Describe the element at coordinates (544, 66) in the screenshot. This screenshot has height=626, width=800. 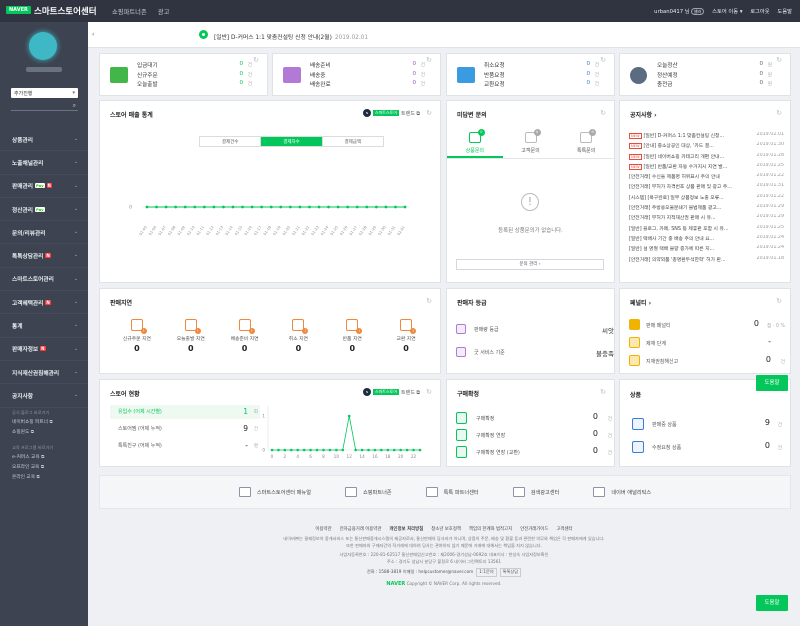
I see `stat-row: 취소요청 0 건` at that location.